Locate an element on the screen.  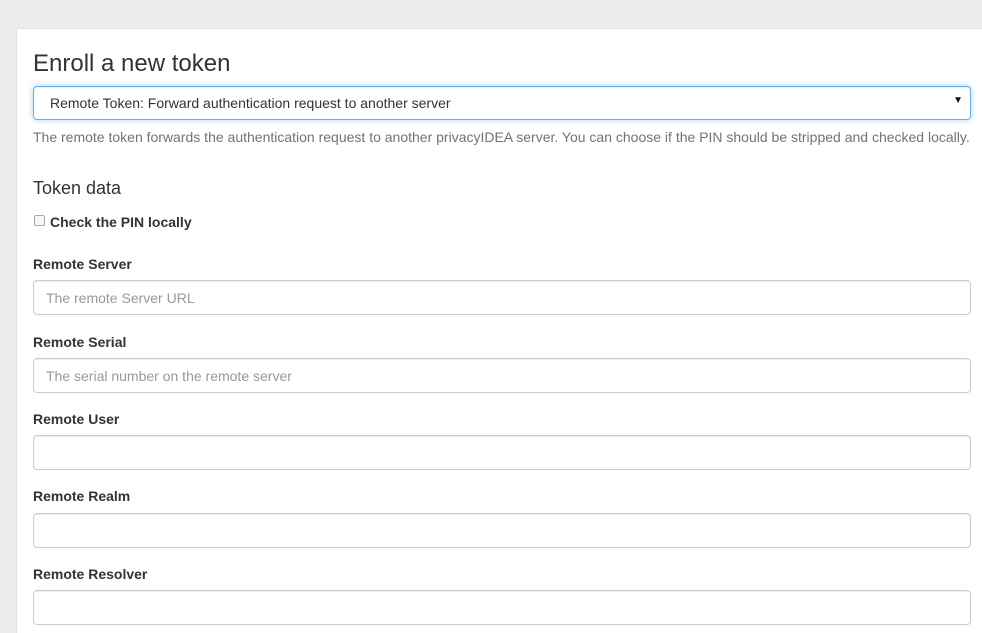
page-title: Enroll a new token is located at coordinates (132, 63).